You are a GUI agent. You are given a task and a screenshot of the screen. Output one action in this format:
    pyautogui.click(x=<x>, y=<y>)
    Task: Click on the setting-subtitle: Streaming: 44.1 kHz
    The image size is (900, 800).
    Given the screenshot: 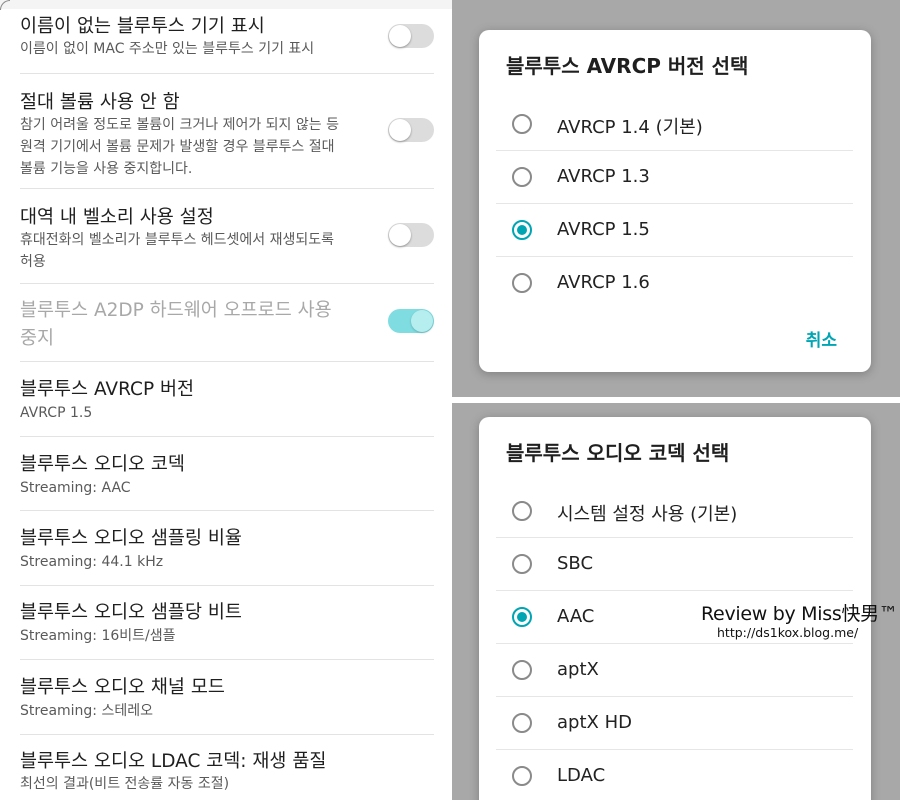 What is the action you would take?
    pyautogui.click(x=92, y=562)
    